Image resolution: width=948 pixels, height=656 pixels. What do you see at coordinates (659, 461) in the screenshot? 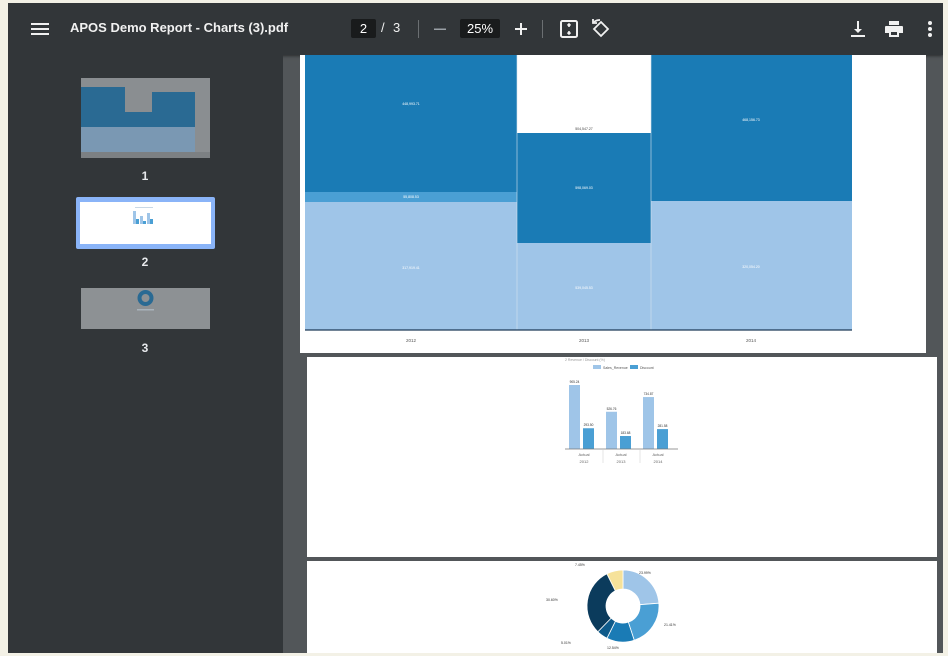
I see `x-label-year-3: 2014` at bounding box center [659, 461].